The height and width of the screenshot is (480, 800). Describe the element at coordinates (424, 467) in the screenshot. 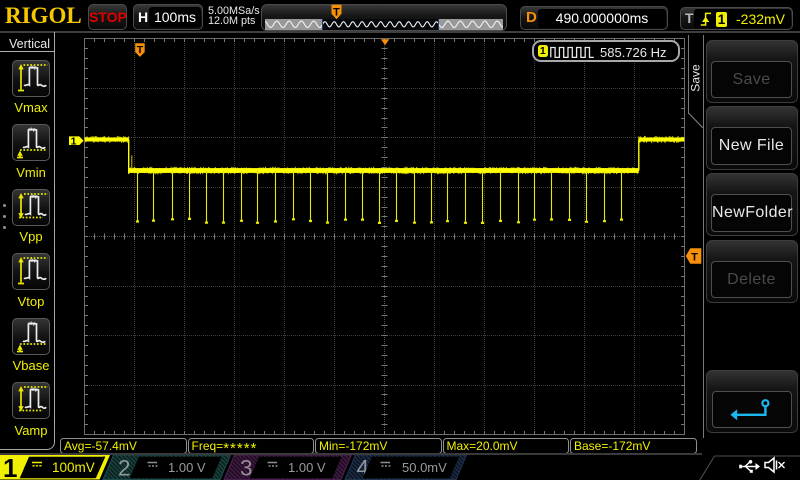

I see `svg-text: 50.0mV` at that location.